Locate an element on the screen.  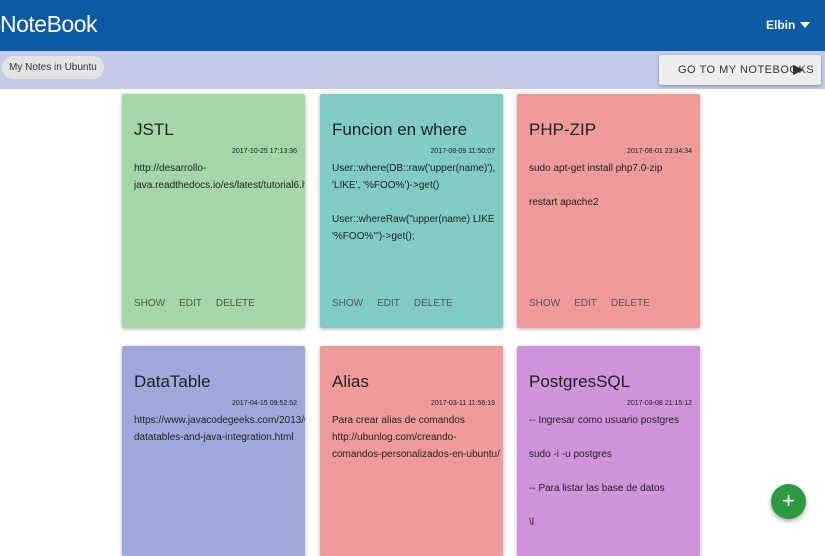
note-date: 2017-08-01 23:34:34 is located at coordinates (659, 151).